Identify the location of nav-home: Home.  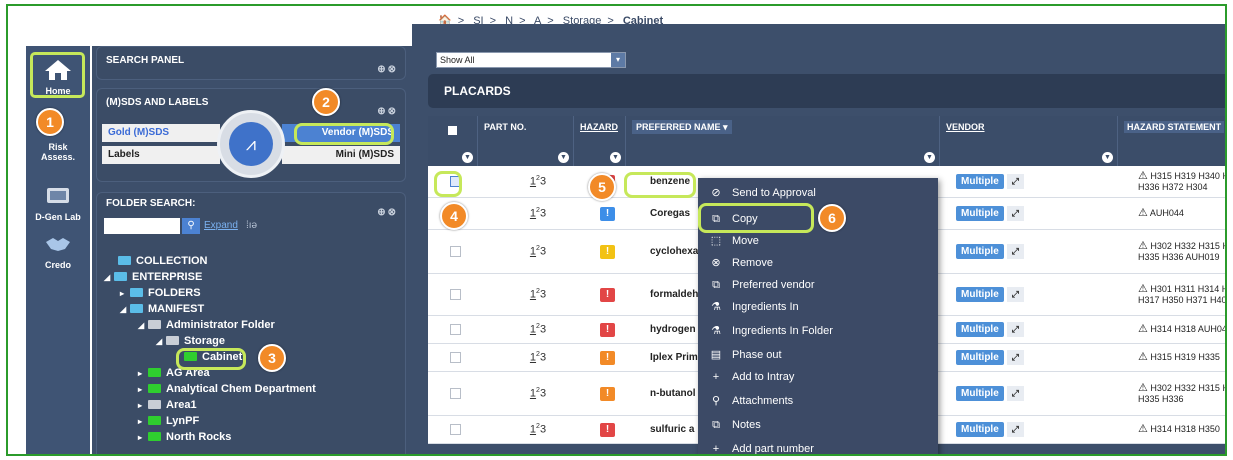
(58, 77).